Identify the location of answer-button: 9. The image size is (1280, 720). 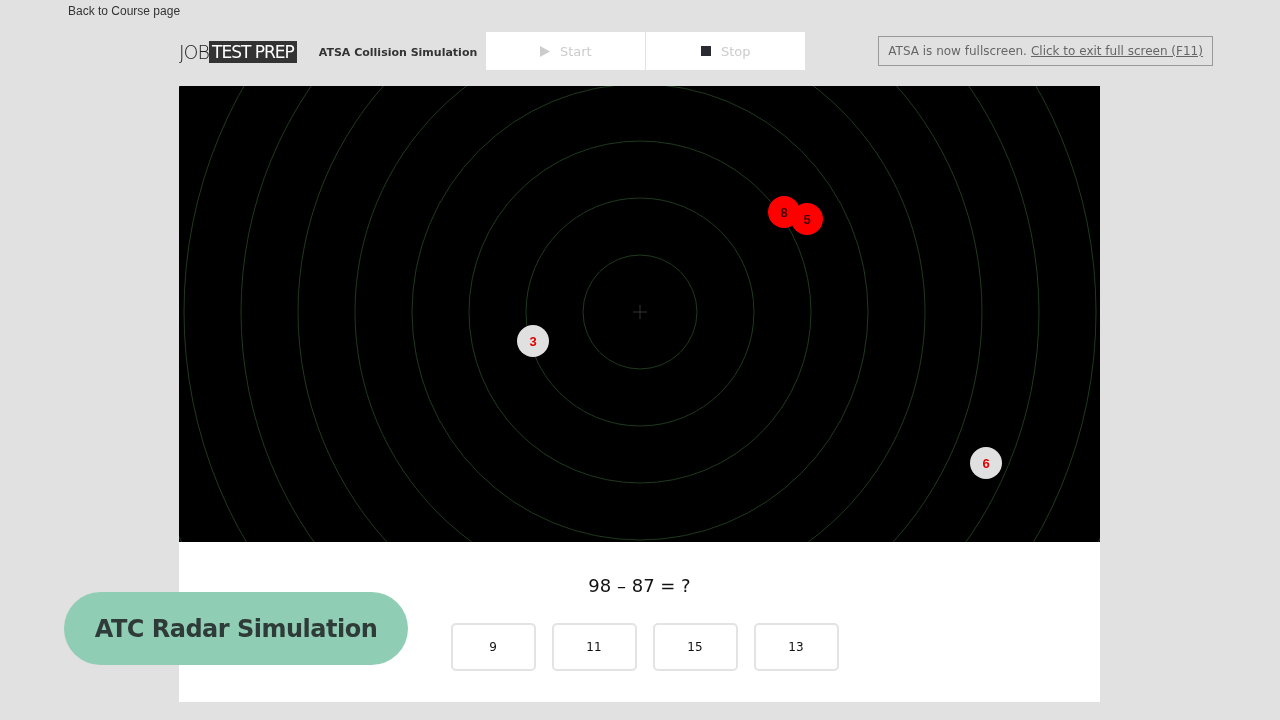
(493, 647).